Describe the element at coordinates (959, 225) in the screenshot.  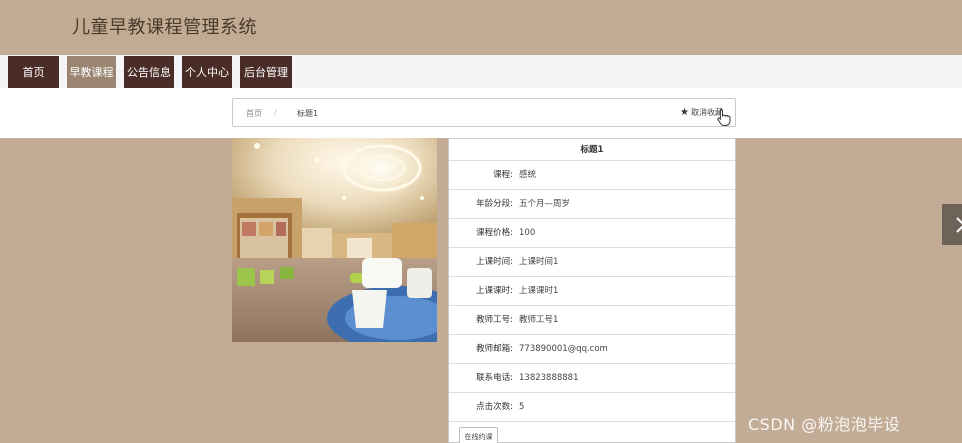
I see `chevron-right-icon` at that location.